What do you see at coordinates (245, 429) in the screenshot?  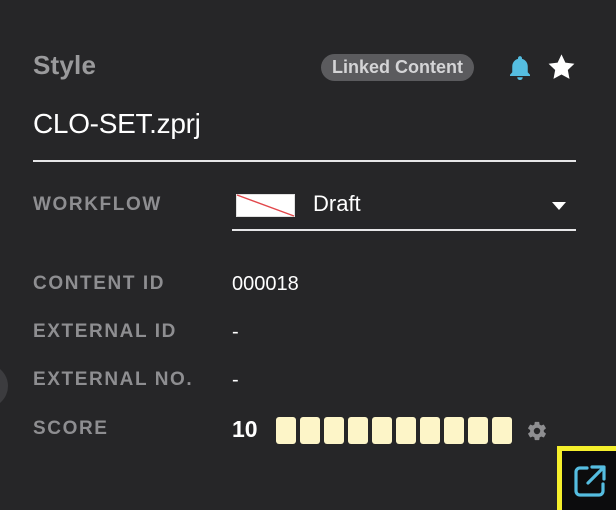 I see `score-value: 10` at bounding box center [245, 429].